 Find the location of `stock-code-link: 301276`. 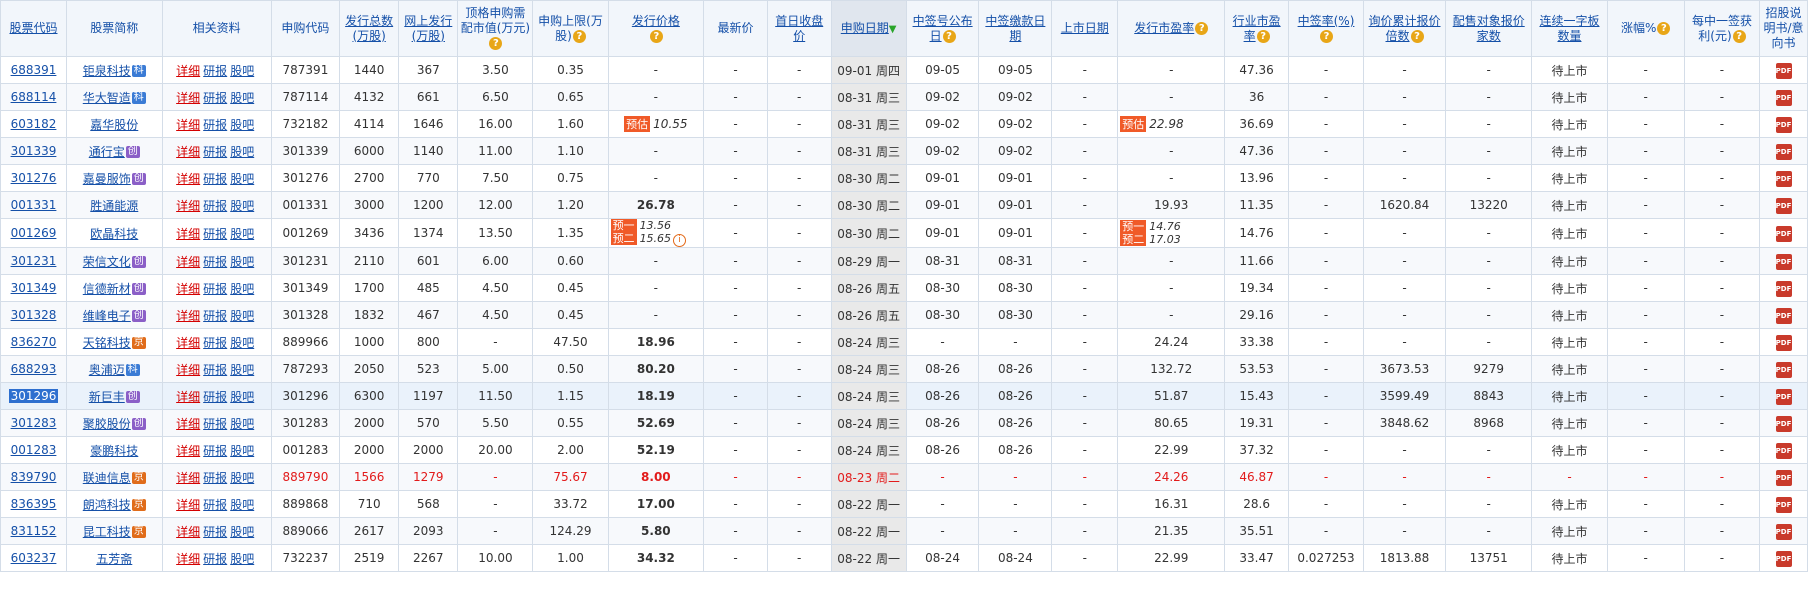

stock-code-link: 301276 is located at coordinates (34, 178).